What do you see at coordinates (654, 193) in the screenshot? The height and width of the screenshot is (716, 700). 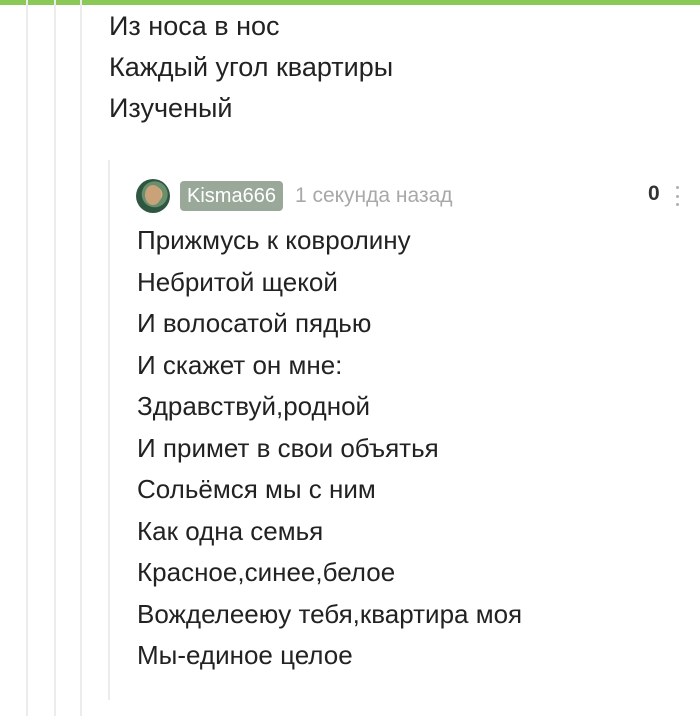 I see `comment-rating: 0` at bounding box center [654, 193].